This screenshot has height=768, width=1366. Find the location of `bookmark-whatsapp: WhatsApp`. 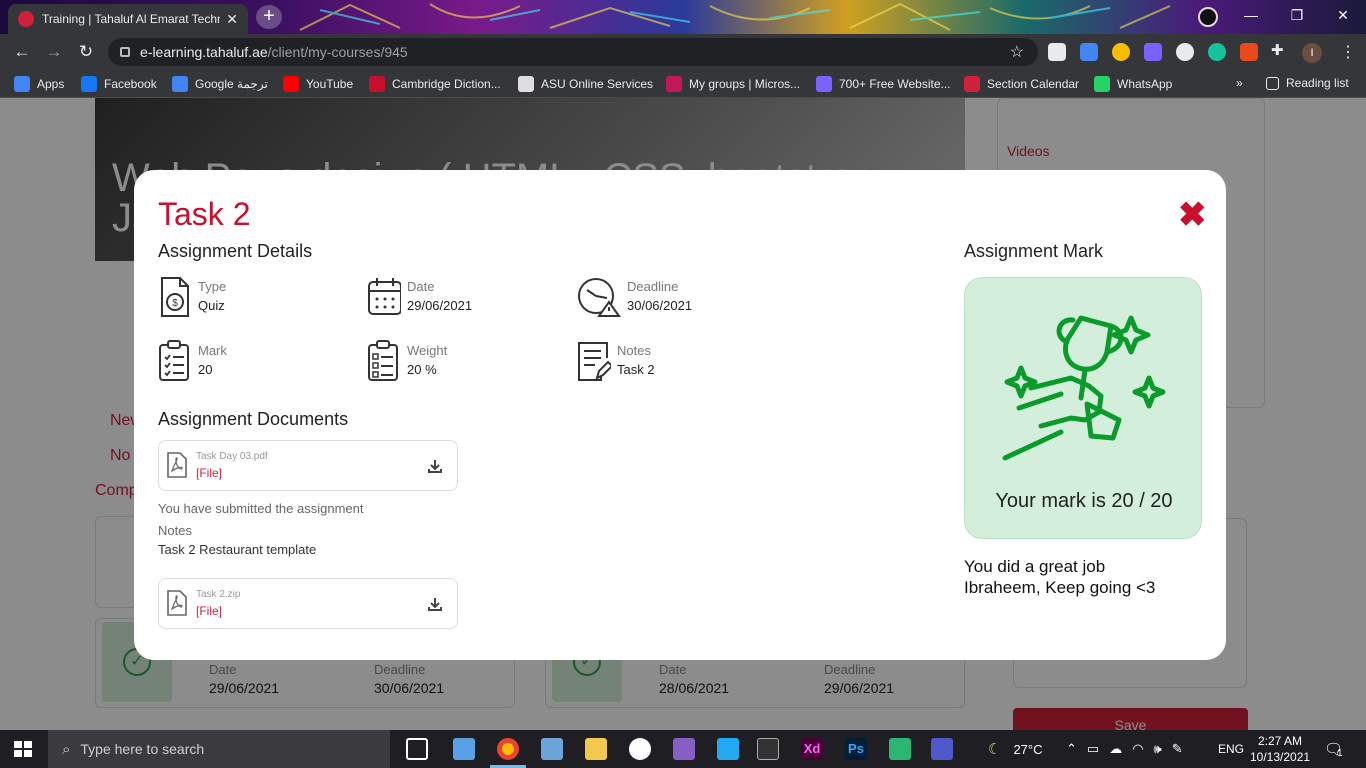

bookmark-whatsapp: WhatsApp is located at coordinates (1133, 84).